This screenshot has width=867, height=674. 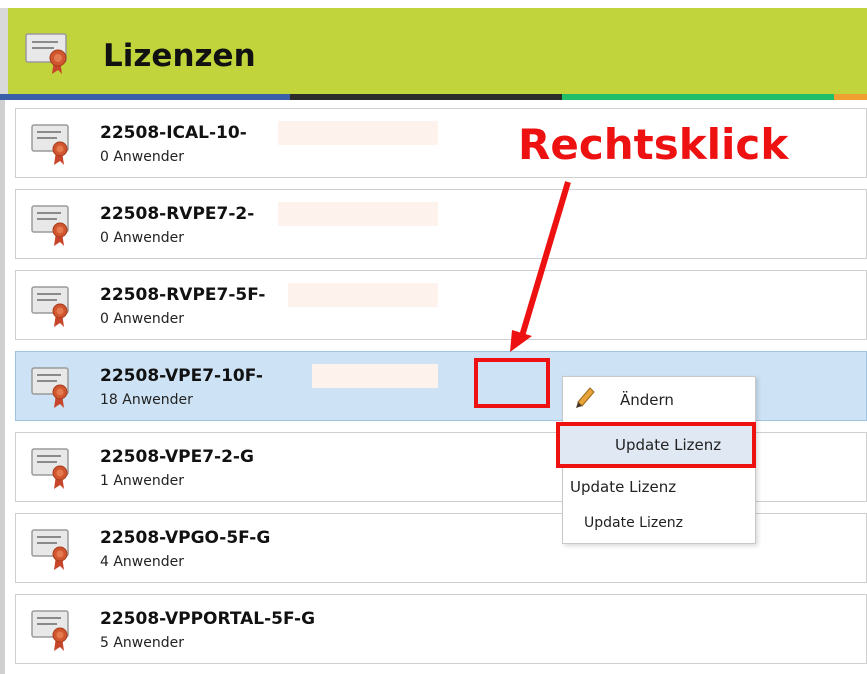 I want to click on page-header: Lizenzen, so click(x=433, y=51).